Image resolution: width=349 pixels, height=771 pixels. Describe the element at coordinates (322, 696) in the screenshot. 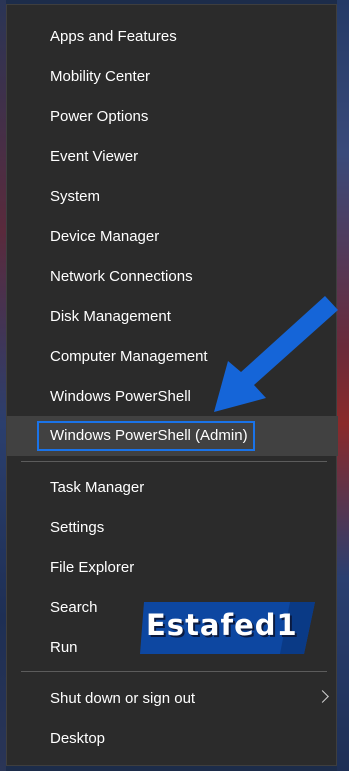

I see `chevron-right-icon` at that location.